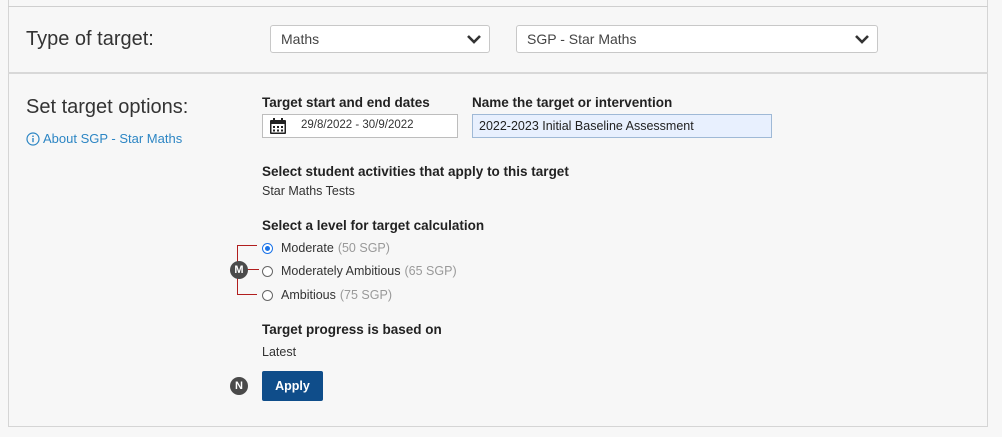 This screenshot has width=1002, height=437. Describe the element at coordinates (365, 295) in the screenshot. I see `level-option-detail: (75 SGP)` at that location.